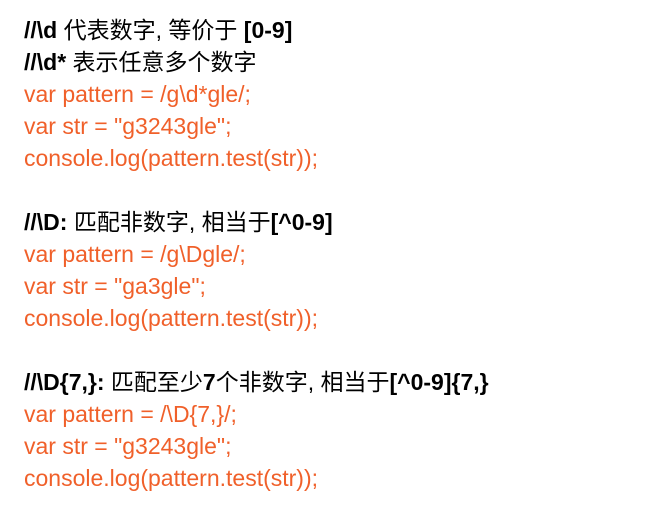 The image size is (647, 517). What do you see at coordinates (161, 62) in the screenshot?
I see `section-1-subheading-text: 表示任意多个数字` at bounding box center [161, 62].